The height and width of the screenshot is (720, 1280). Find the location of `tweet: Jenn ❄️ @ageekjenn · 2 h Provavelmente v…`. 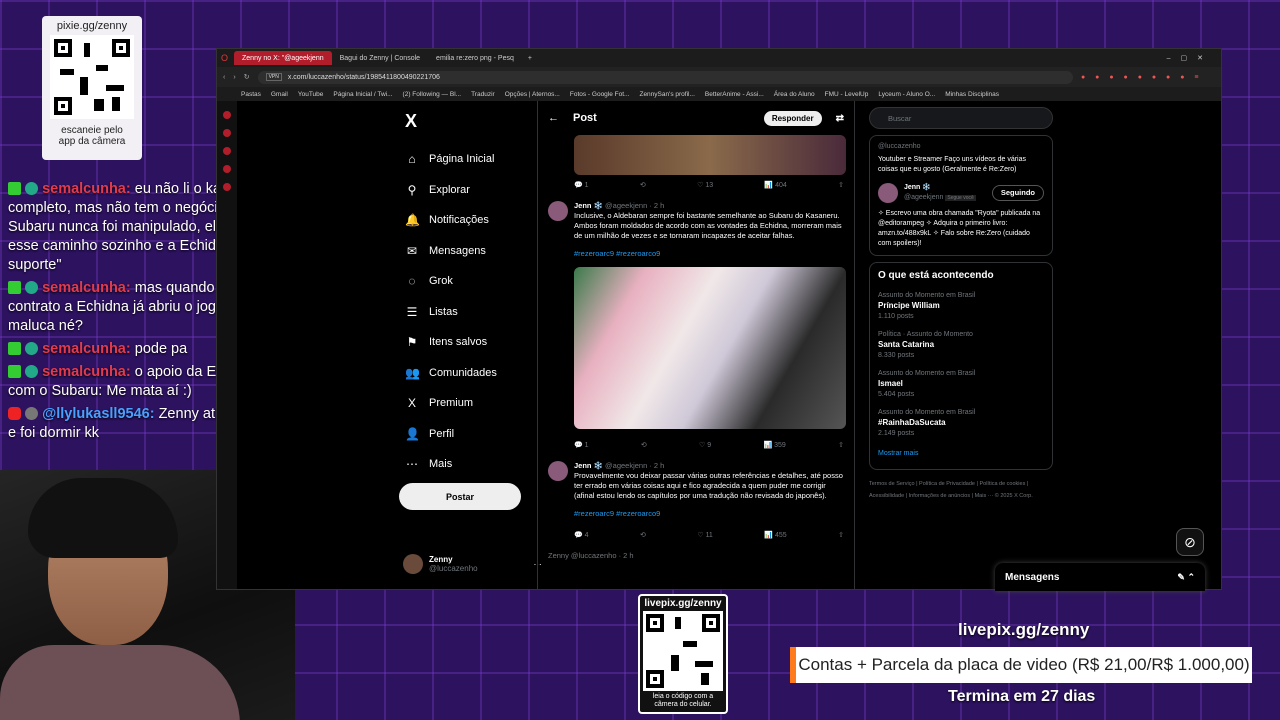

tweet: Jenn ❄️ @ageekjenn · 2 h Provavelmente v… is located at coordinates (696, 490).